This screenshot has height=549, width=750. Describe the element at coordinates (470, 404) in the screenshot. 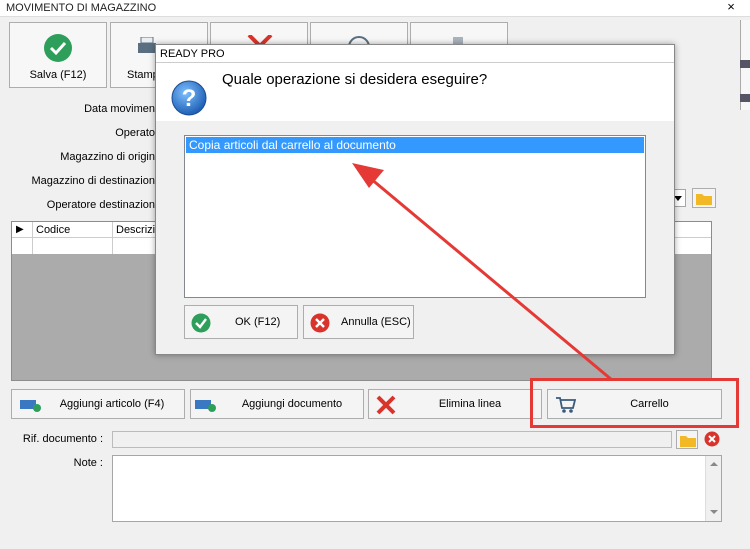

I see `delete-line-label: Elimina linea` at that location.